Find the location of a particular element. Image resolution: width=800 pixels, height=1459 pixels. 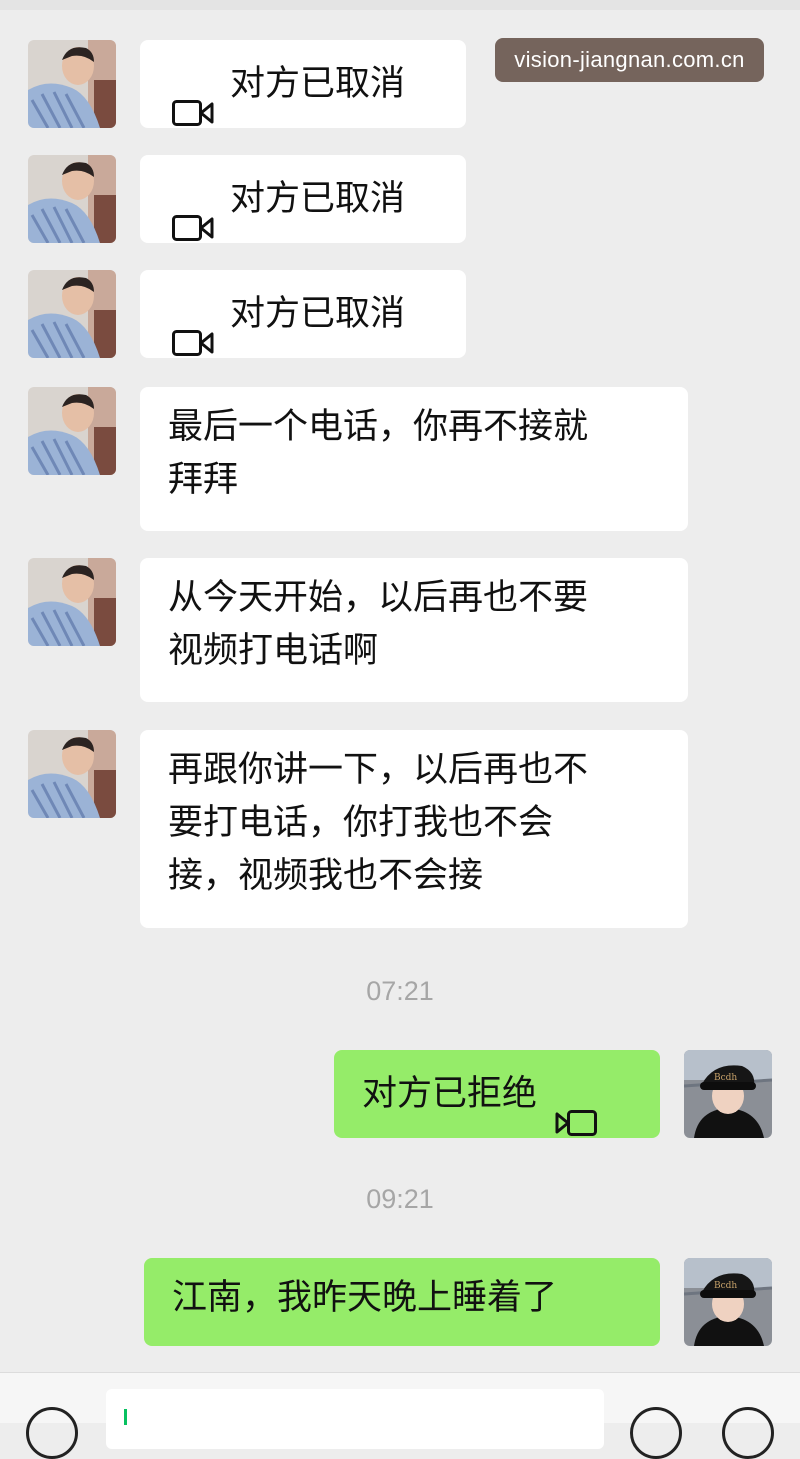

message-text: 从今天开始，以后再也不要 视频打电话啊 is located at coordinates (378, 624).